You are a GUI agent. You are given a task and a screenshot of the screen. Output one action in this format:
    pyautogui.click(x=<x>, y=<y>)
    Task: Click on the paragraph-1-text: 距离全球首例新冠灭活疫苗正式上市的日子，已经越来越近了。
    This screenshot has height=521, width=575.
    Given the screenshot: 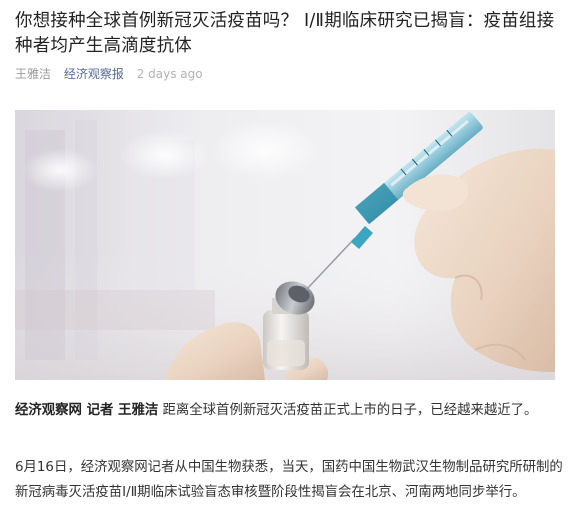 What is the action you would take?
    pyautogui.click(x=348, y=410)
    